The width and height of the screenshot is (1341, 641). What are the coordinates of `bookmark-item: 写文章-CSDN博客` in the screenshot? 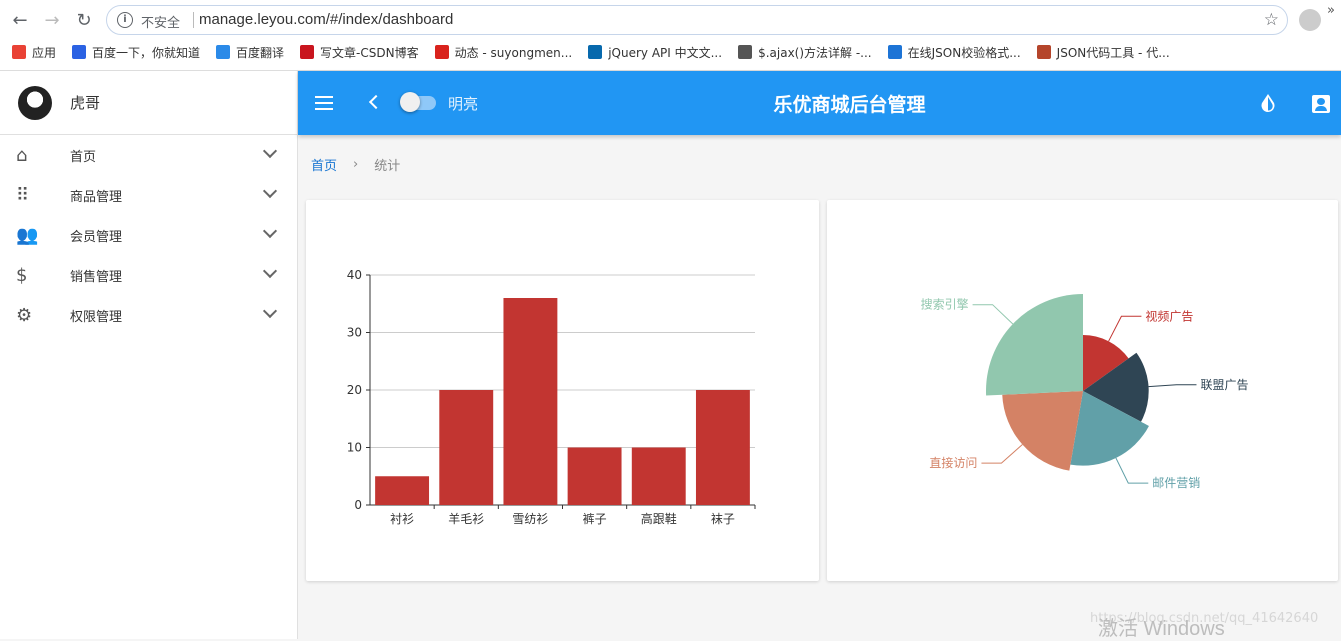 It's located at (359, 52).